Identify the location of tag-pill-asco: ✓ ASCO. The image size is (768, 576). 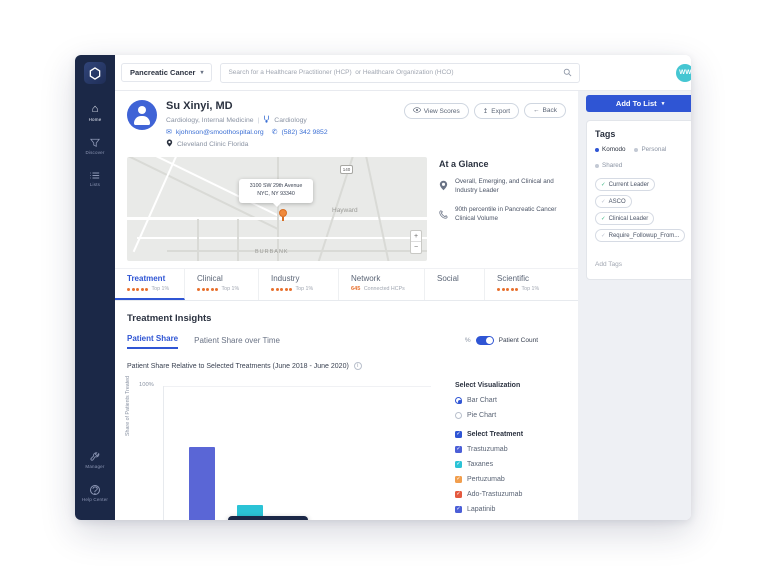
(613, 201).